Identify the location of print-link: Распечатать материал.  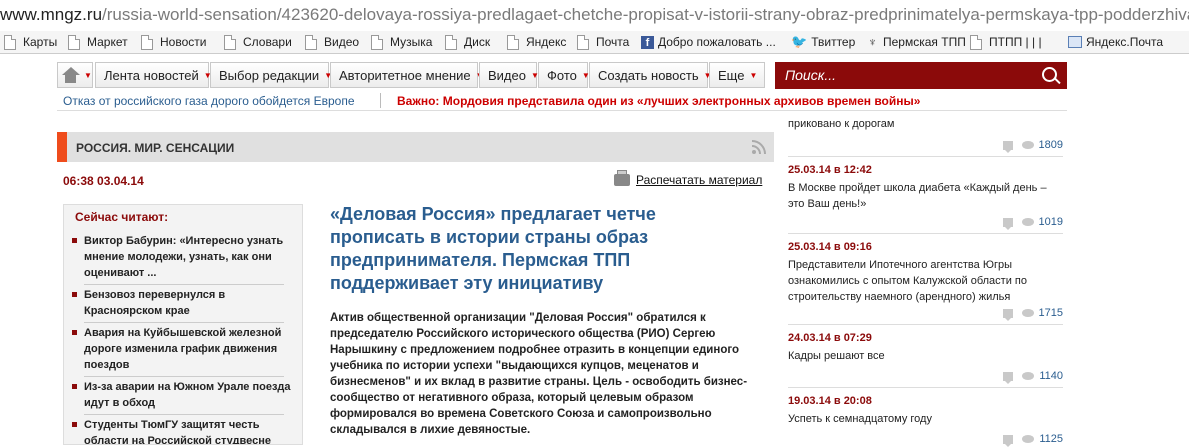
(688, 178).